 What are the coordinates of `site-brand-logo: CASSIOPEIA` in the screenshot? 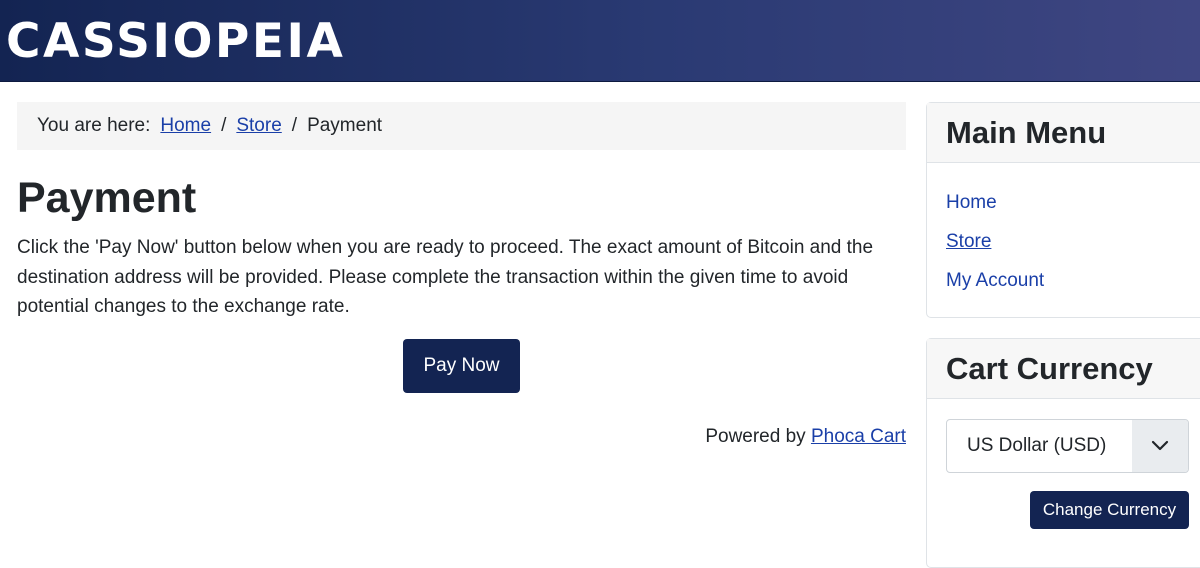 It's located at (175, 42).